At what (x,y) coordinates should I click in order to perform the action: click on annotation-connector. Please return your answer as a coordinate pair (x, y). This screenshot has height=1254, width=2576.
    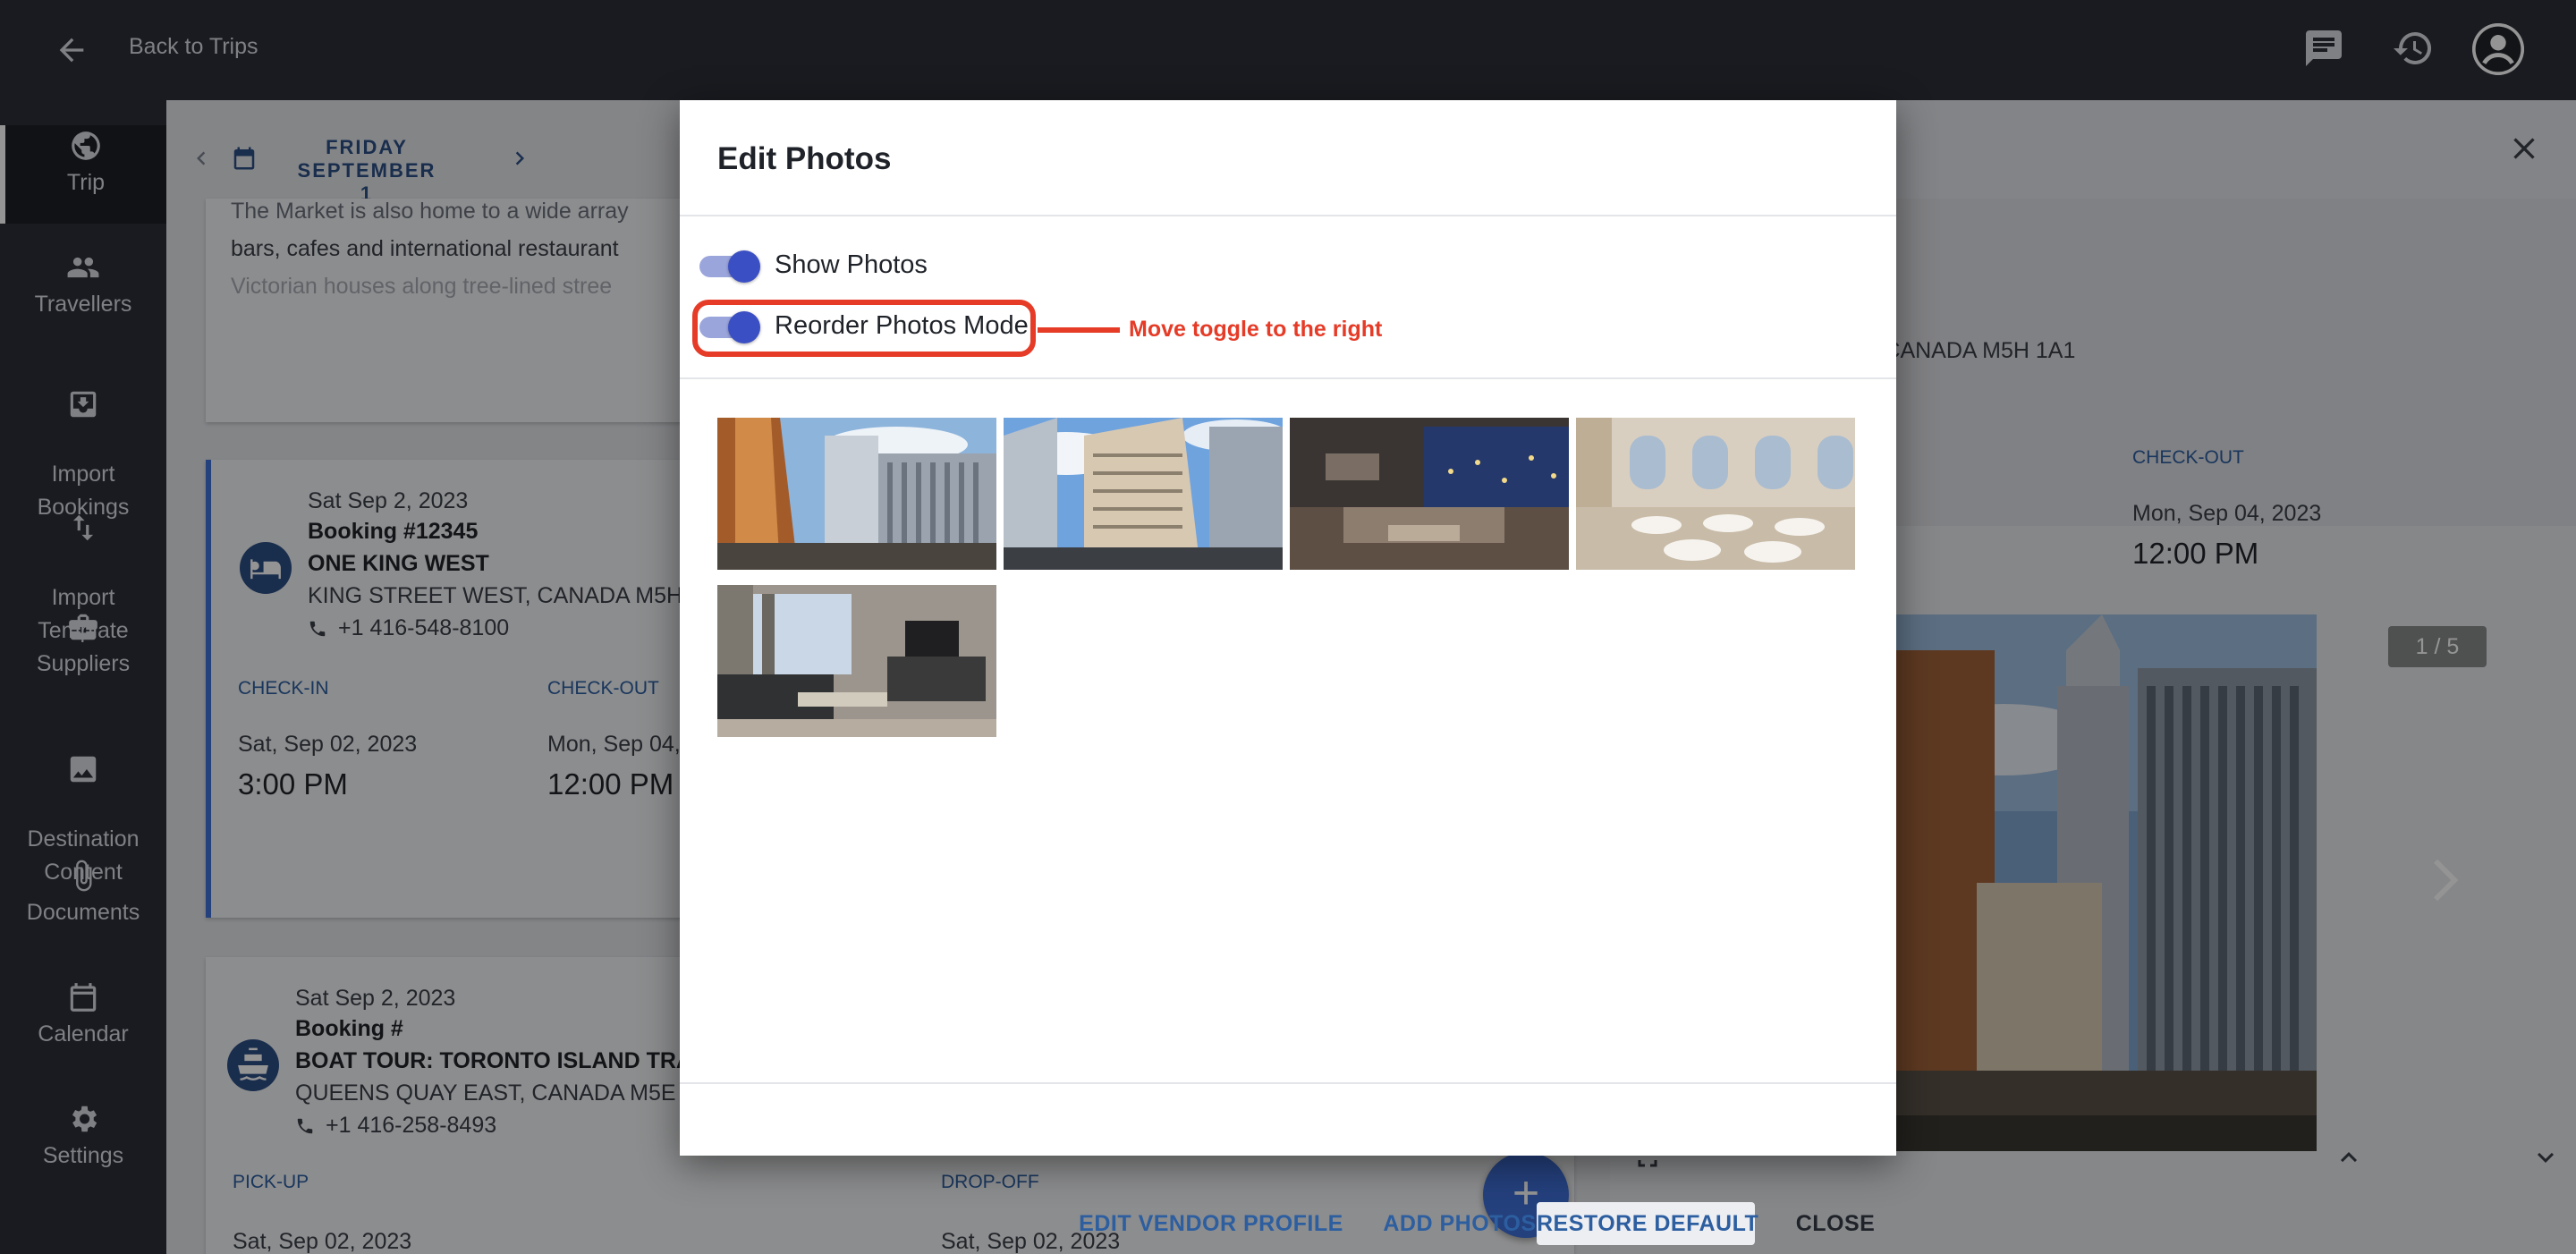
    Looking at the image, I should click on (1079, 330).